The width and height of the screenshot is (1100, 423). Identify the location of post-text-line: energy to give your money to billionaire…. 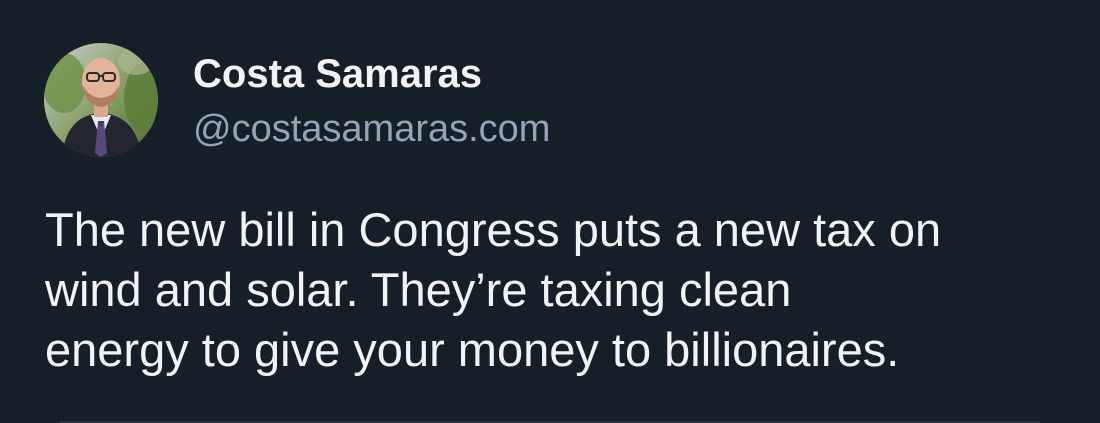
(472, 349).